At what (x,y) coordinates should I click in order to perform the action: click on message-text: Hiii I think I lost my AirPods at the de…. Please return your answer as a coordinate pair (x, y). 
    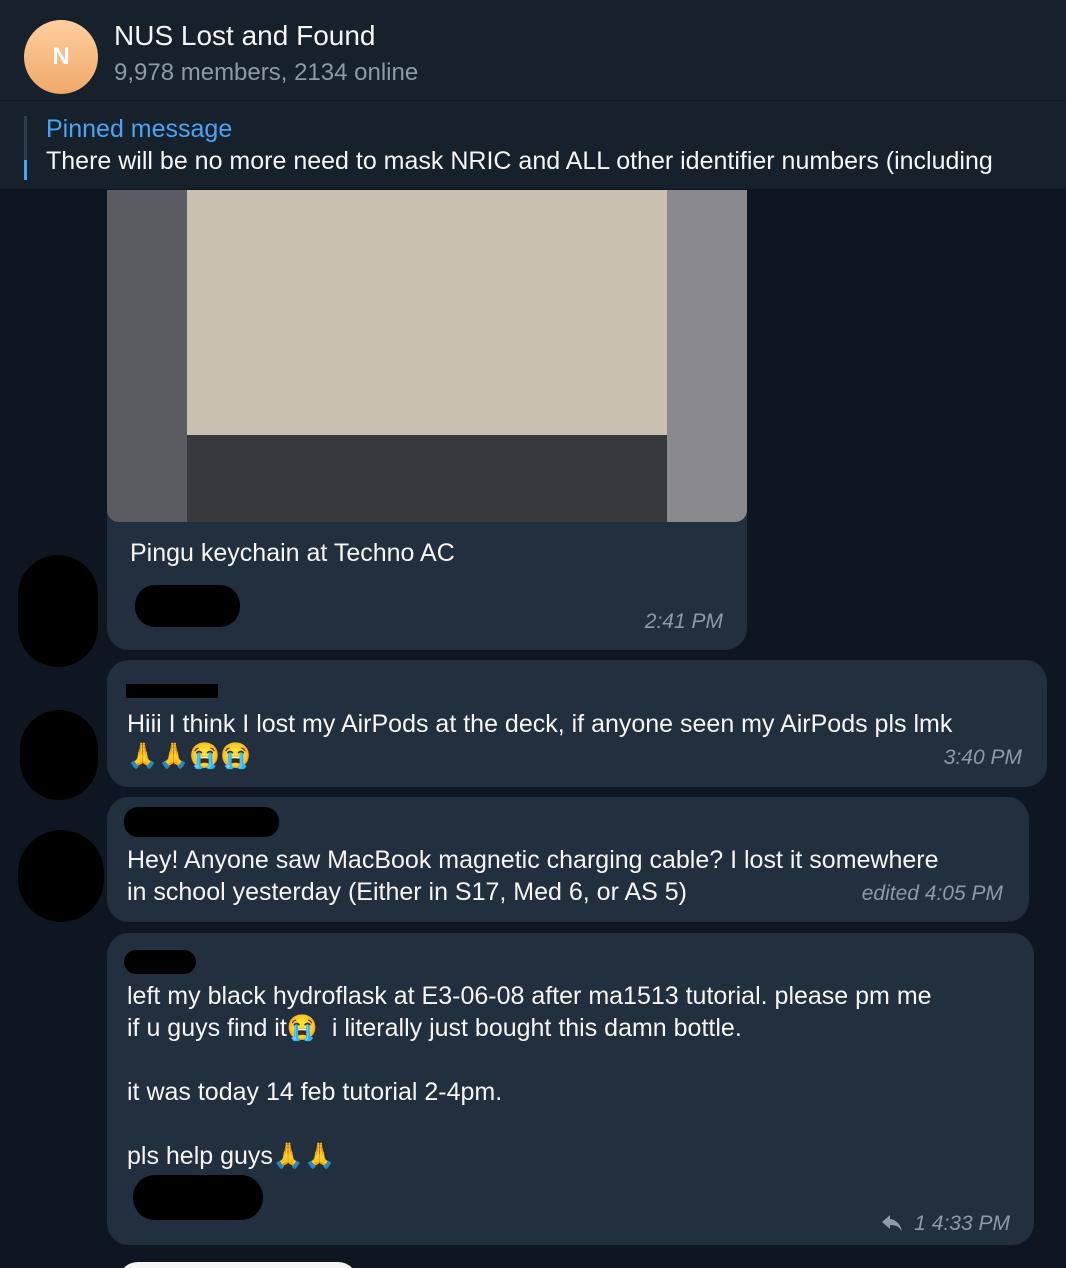
    Looking at the image, I should click on (540, 740).